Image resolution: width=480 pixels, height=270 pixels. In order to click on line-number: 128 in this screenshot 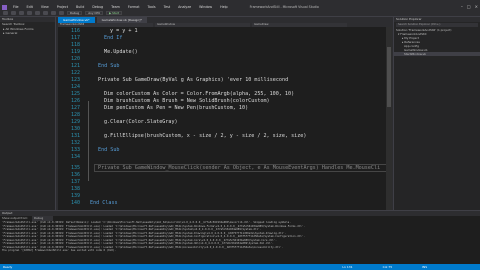, I will do `click(75, 115)`.